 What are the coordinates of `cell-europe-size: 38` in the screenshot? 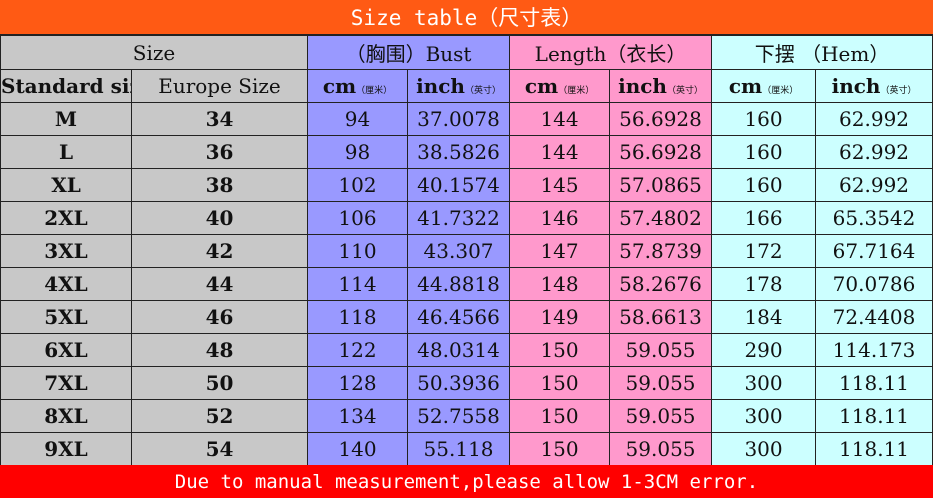 It's located at (219, 185).